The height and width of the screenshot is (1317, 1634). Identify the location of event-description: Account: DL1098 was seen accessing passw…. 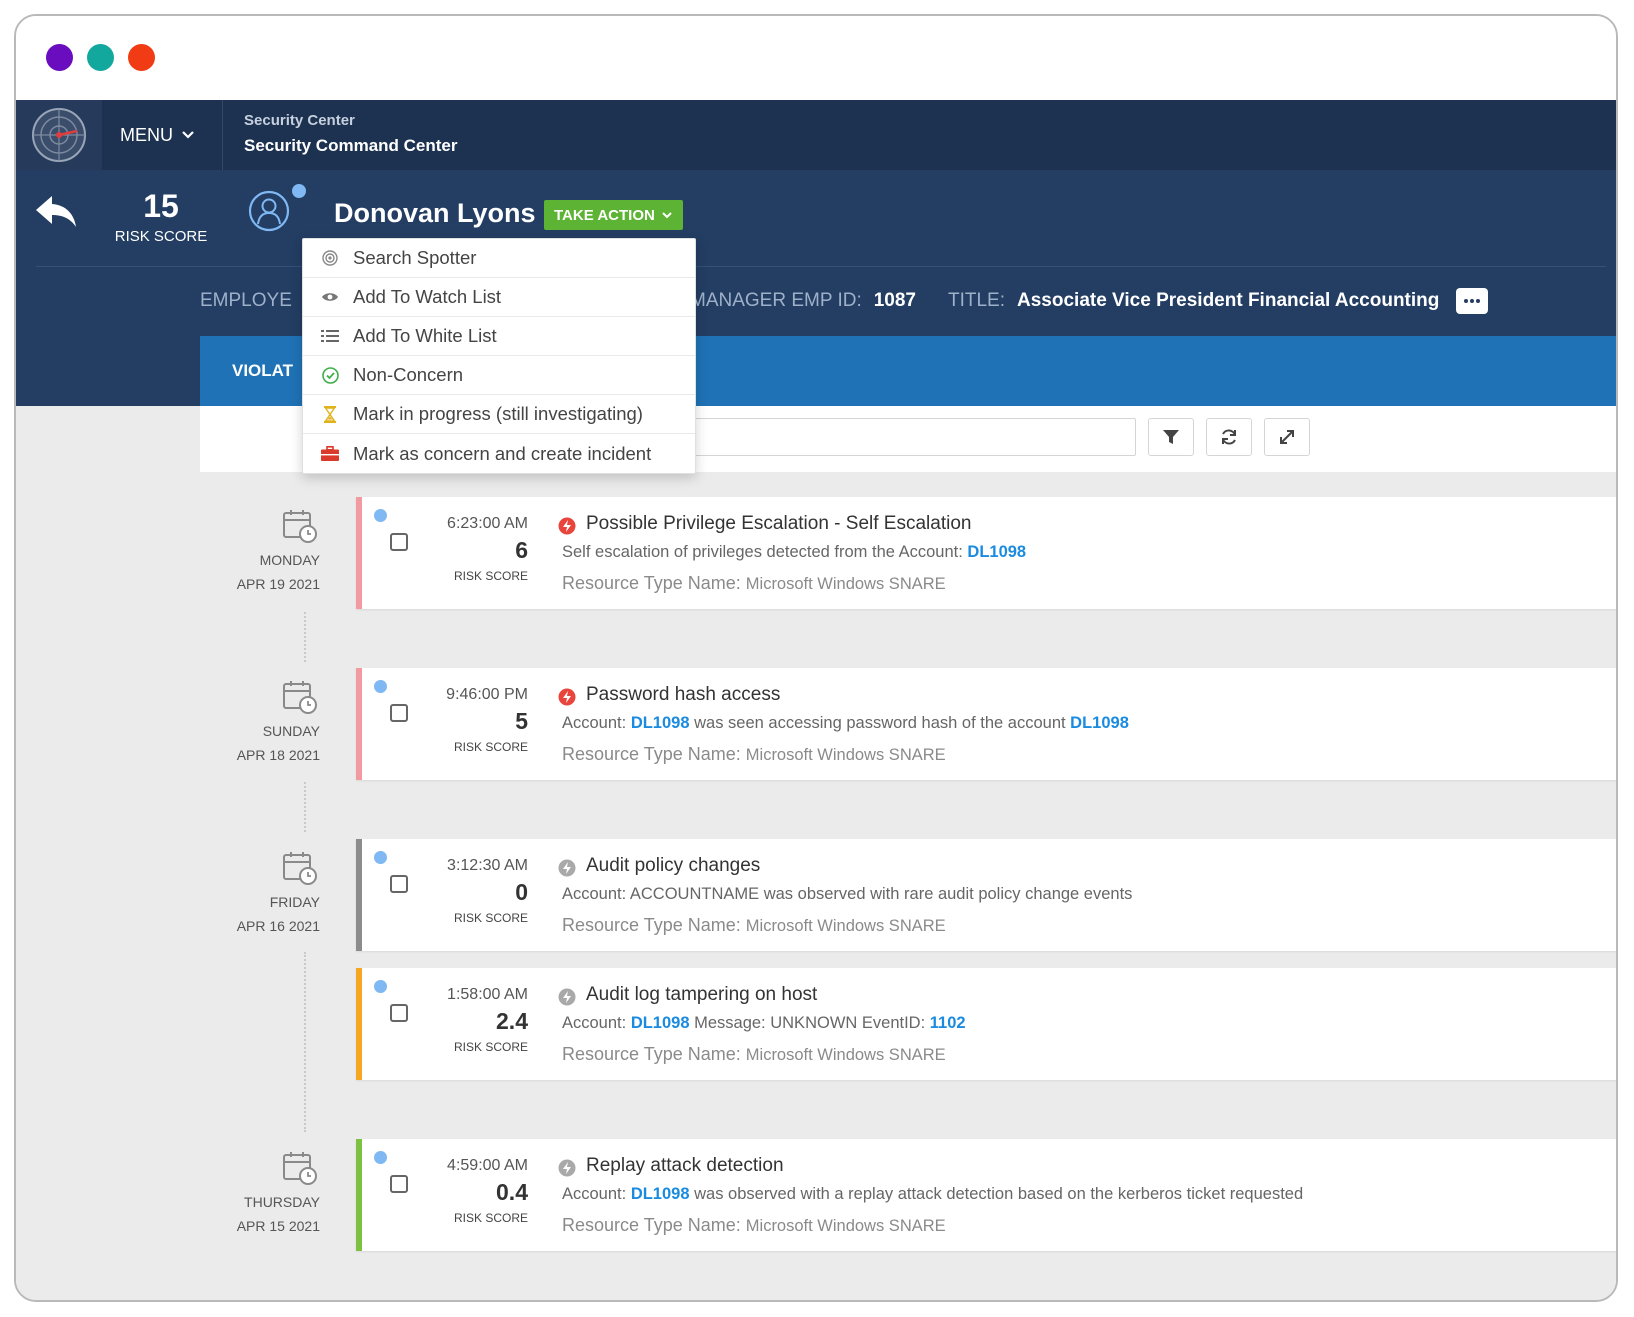
(845, 723).